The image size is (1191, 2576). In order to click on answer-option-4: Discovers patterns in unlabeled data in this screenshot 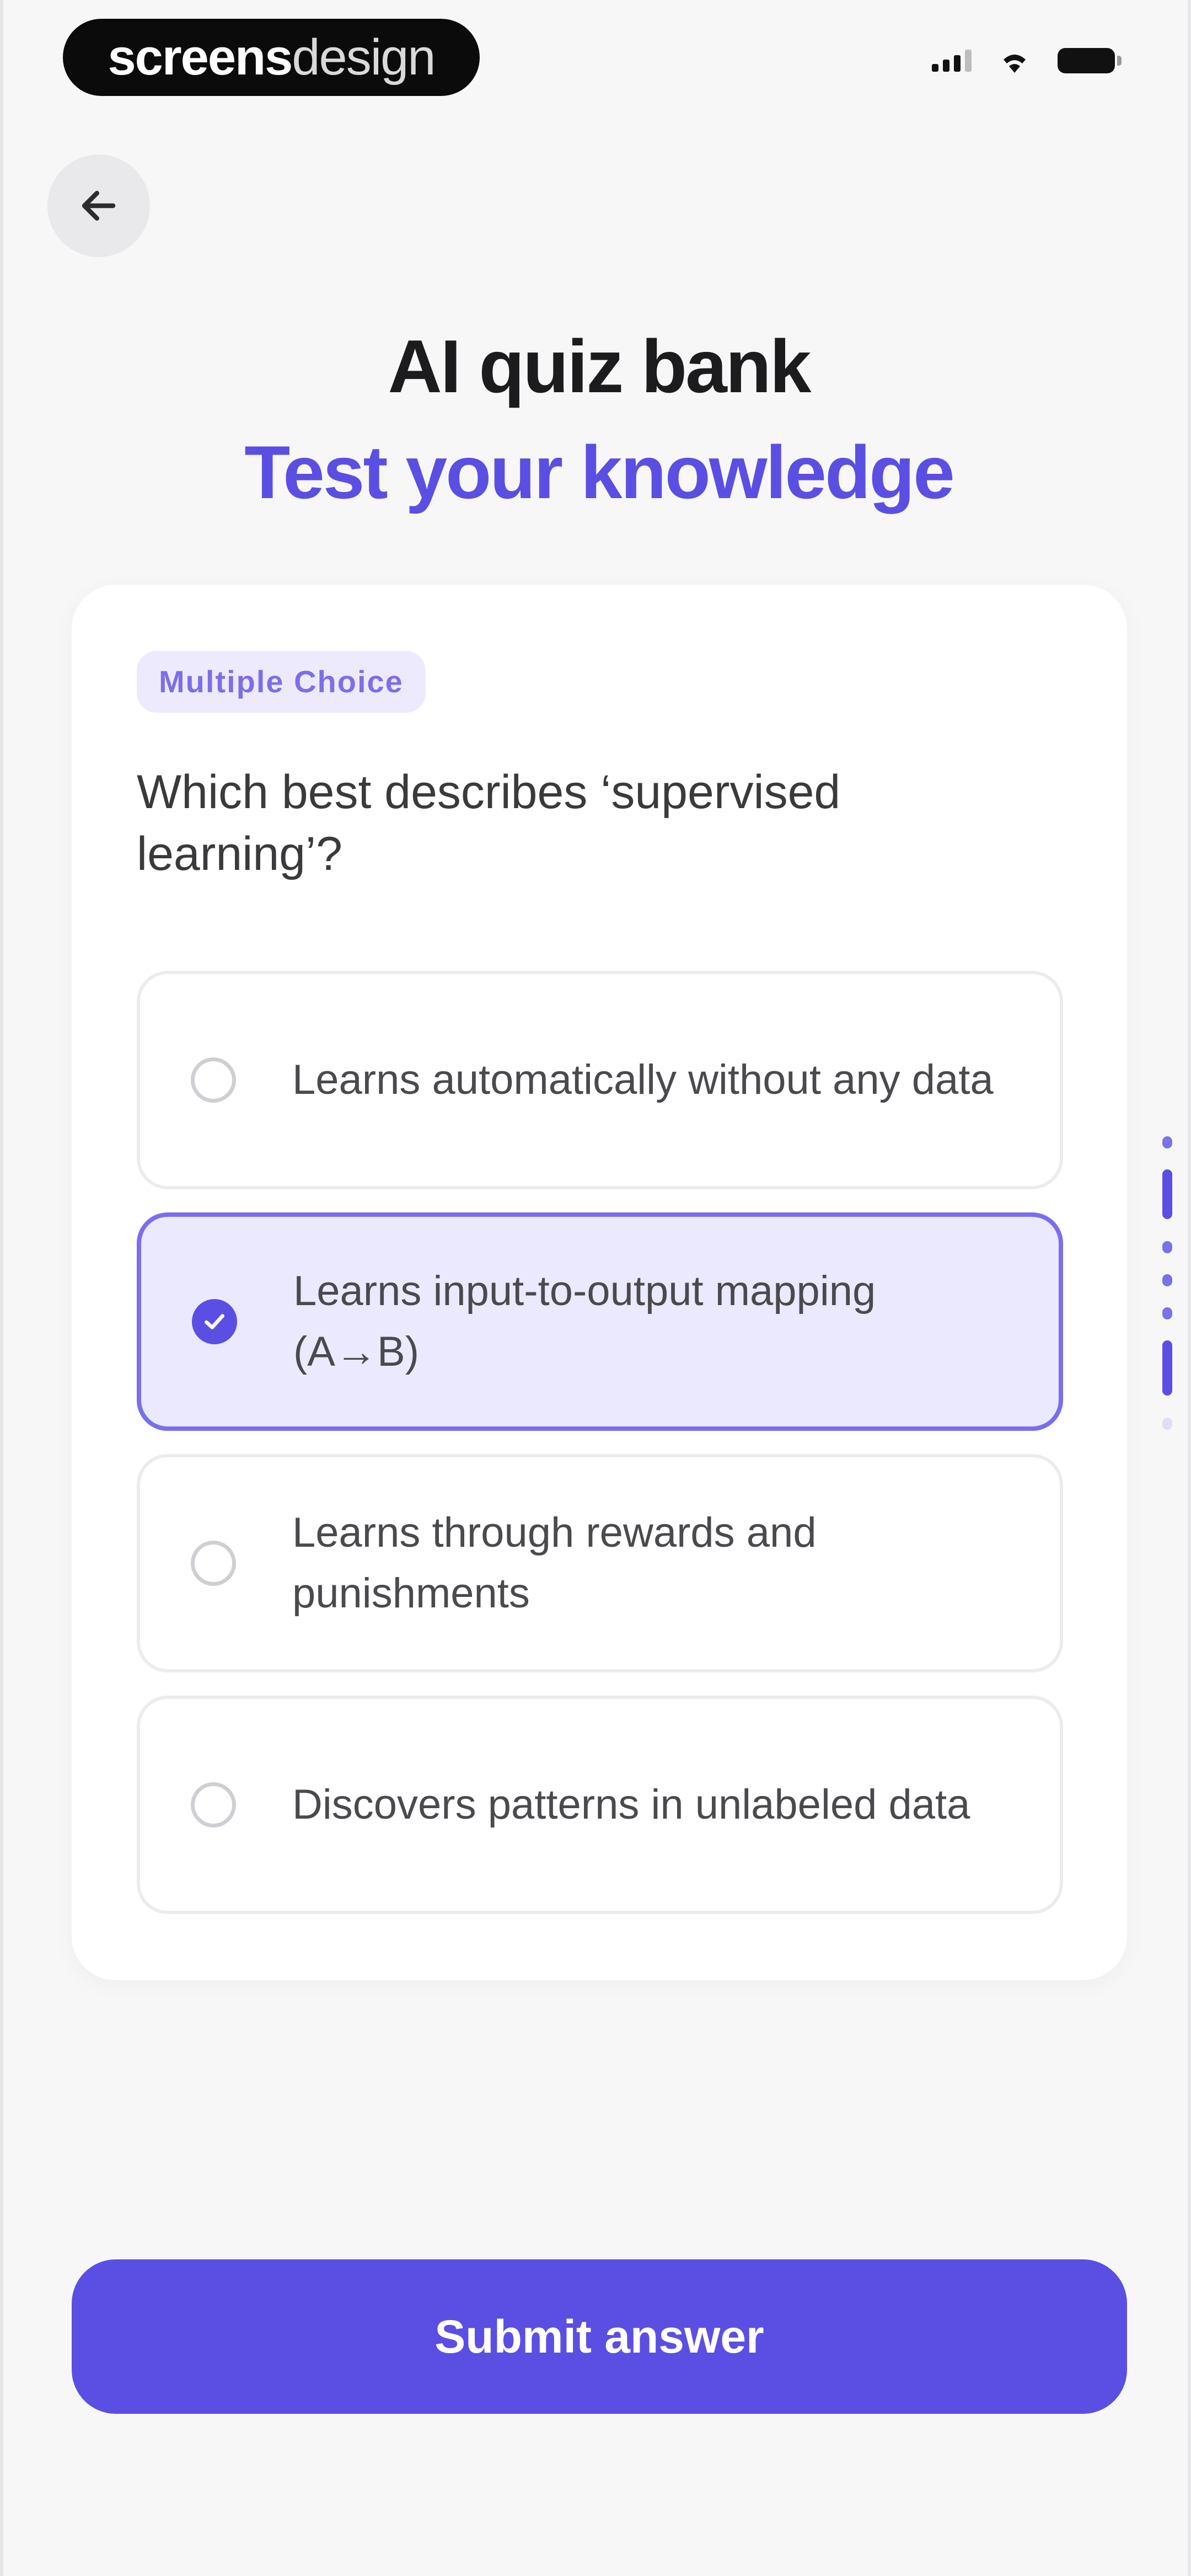, I will do `click(600, 1805)`.